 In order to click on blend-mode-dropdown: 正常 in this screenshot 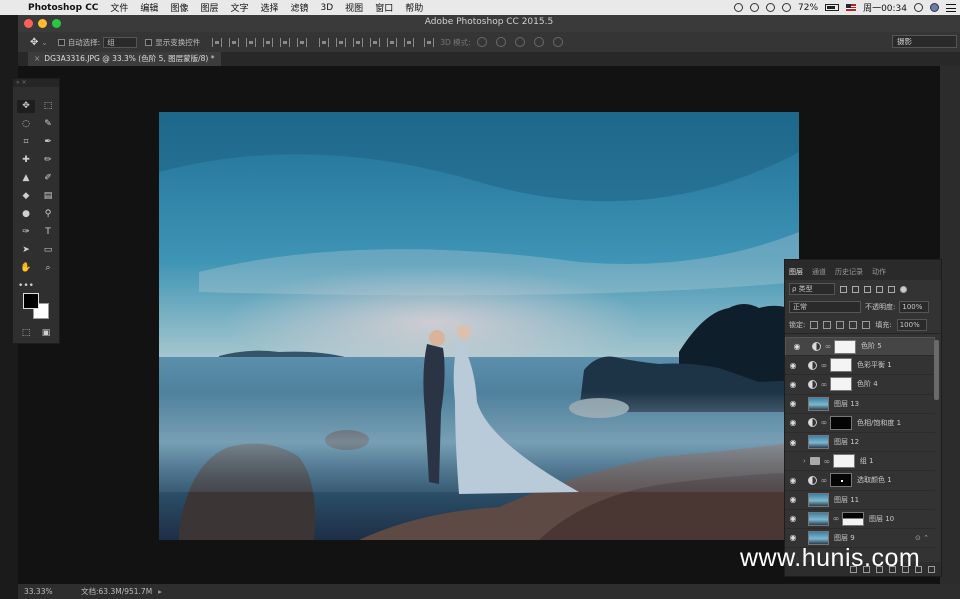, I will do `click(825, 307)`.